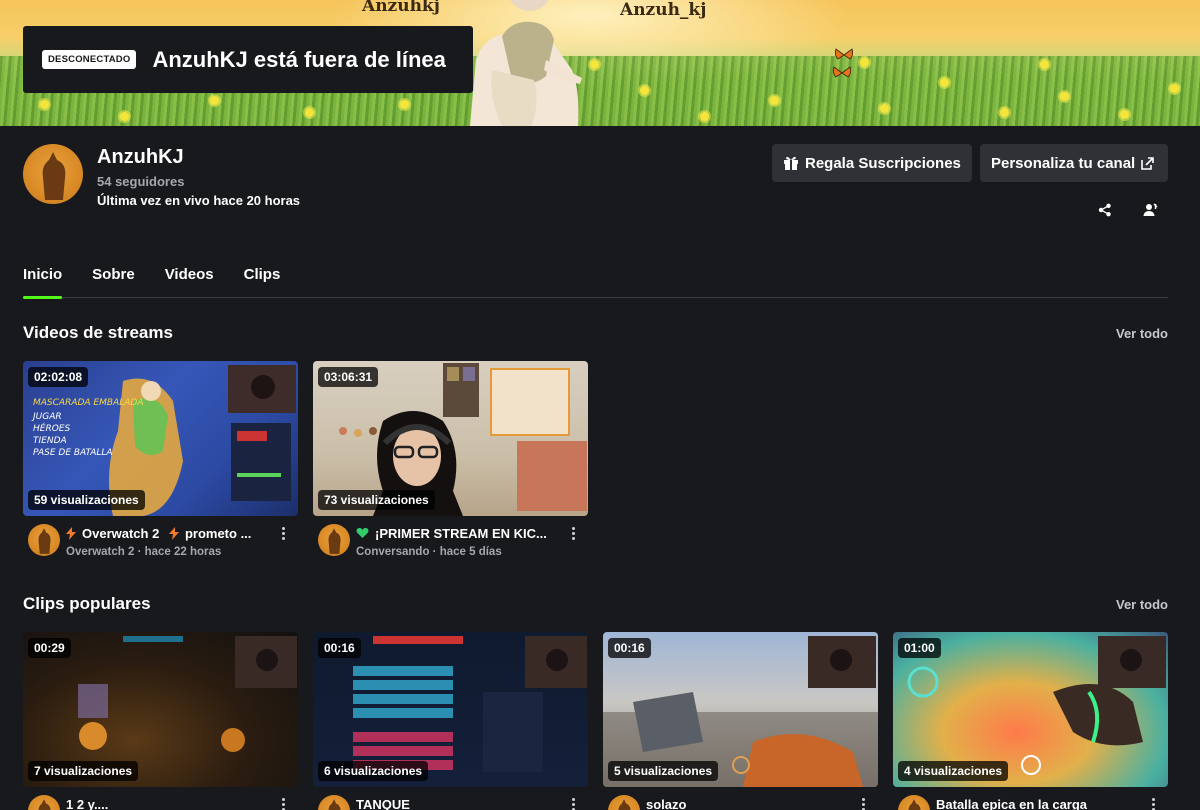 This screenshot has height=810, width=1200. I want to click on gift-subscriptions-button: Regala Suscripciones, so click(872, 163).